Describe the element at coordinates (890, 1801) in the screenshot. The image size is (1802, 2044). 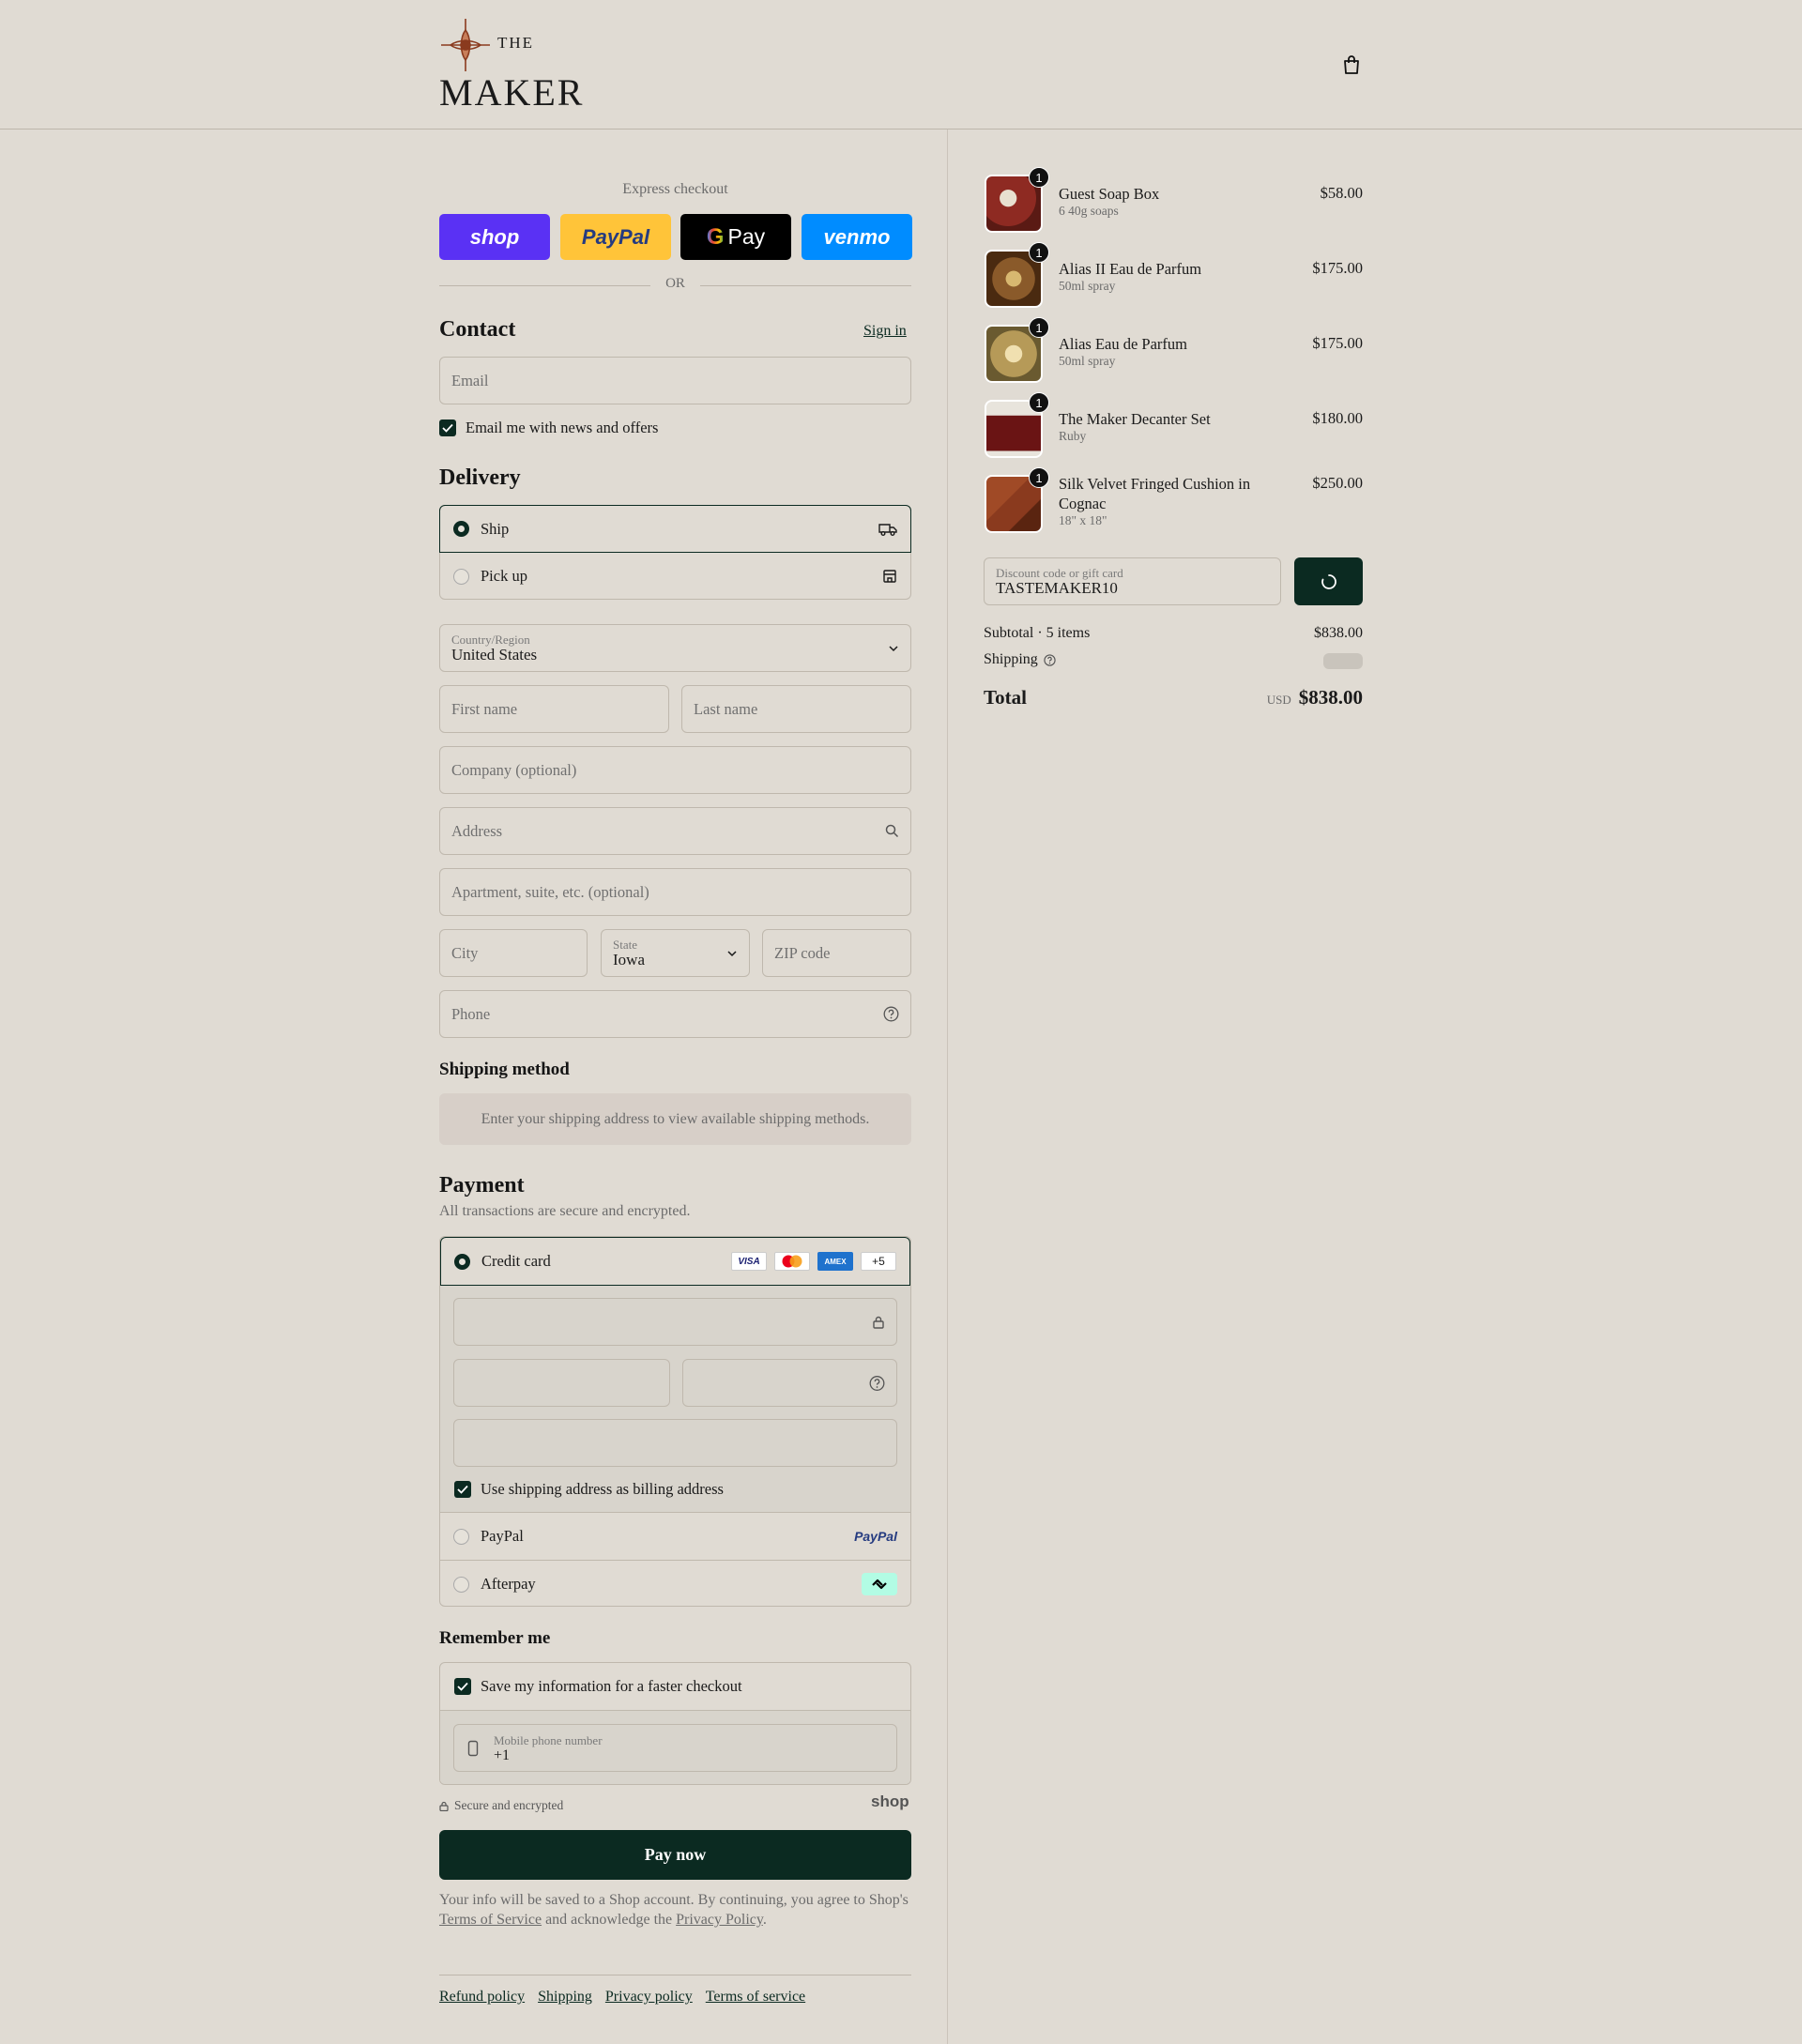
I see `shop-logo: shop` at that location.